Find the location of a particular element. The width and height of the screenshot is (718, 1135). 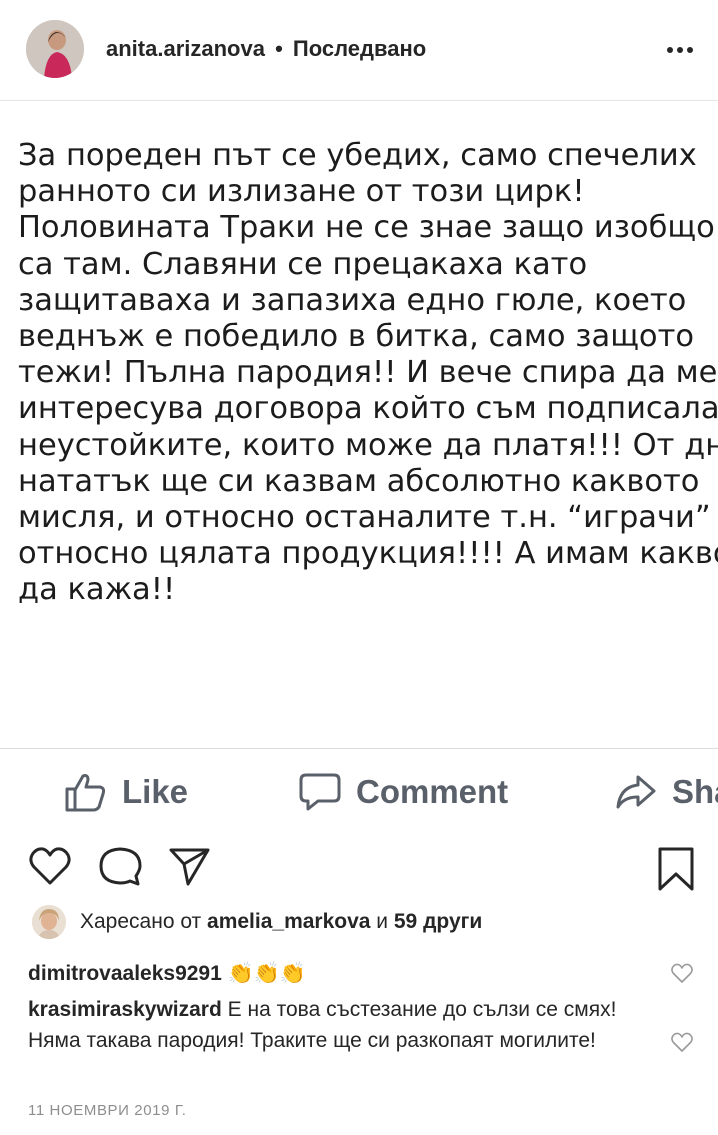

comment-username: dimitrovaaleks9291 is located at coordinates (125, 973).